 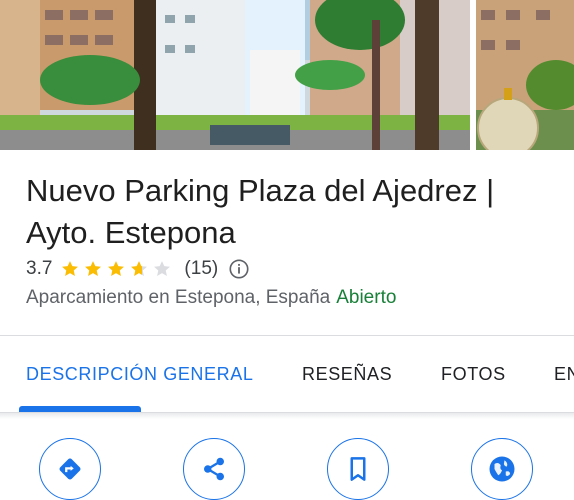 I want to click on star-rating, so click(x=117, y=269).